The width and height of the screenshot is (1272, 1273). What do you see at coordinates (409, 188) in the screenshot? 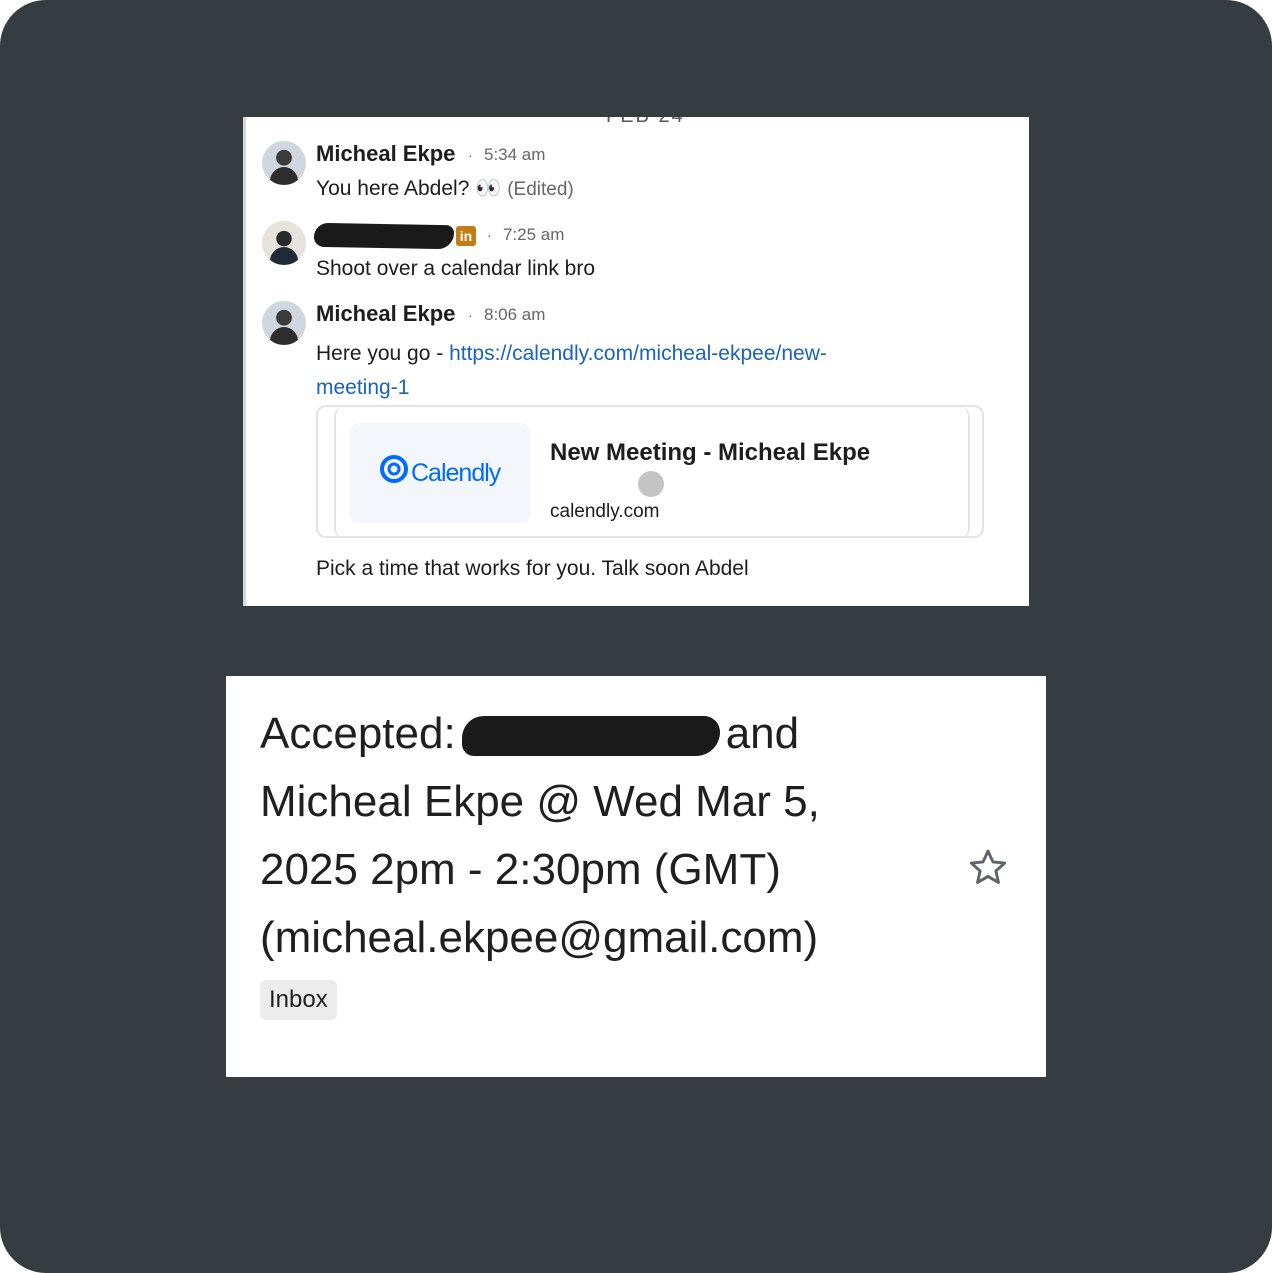
I see `message-body: You here Abdel? 👀` at bounding box center [409, 188].